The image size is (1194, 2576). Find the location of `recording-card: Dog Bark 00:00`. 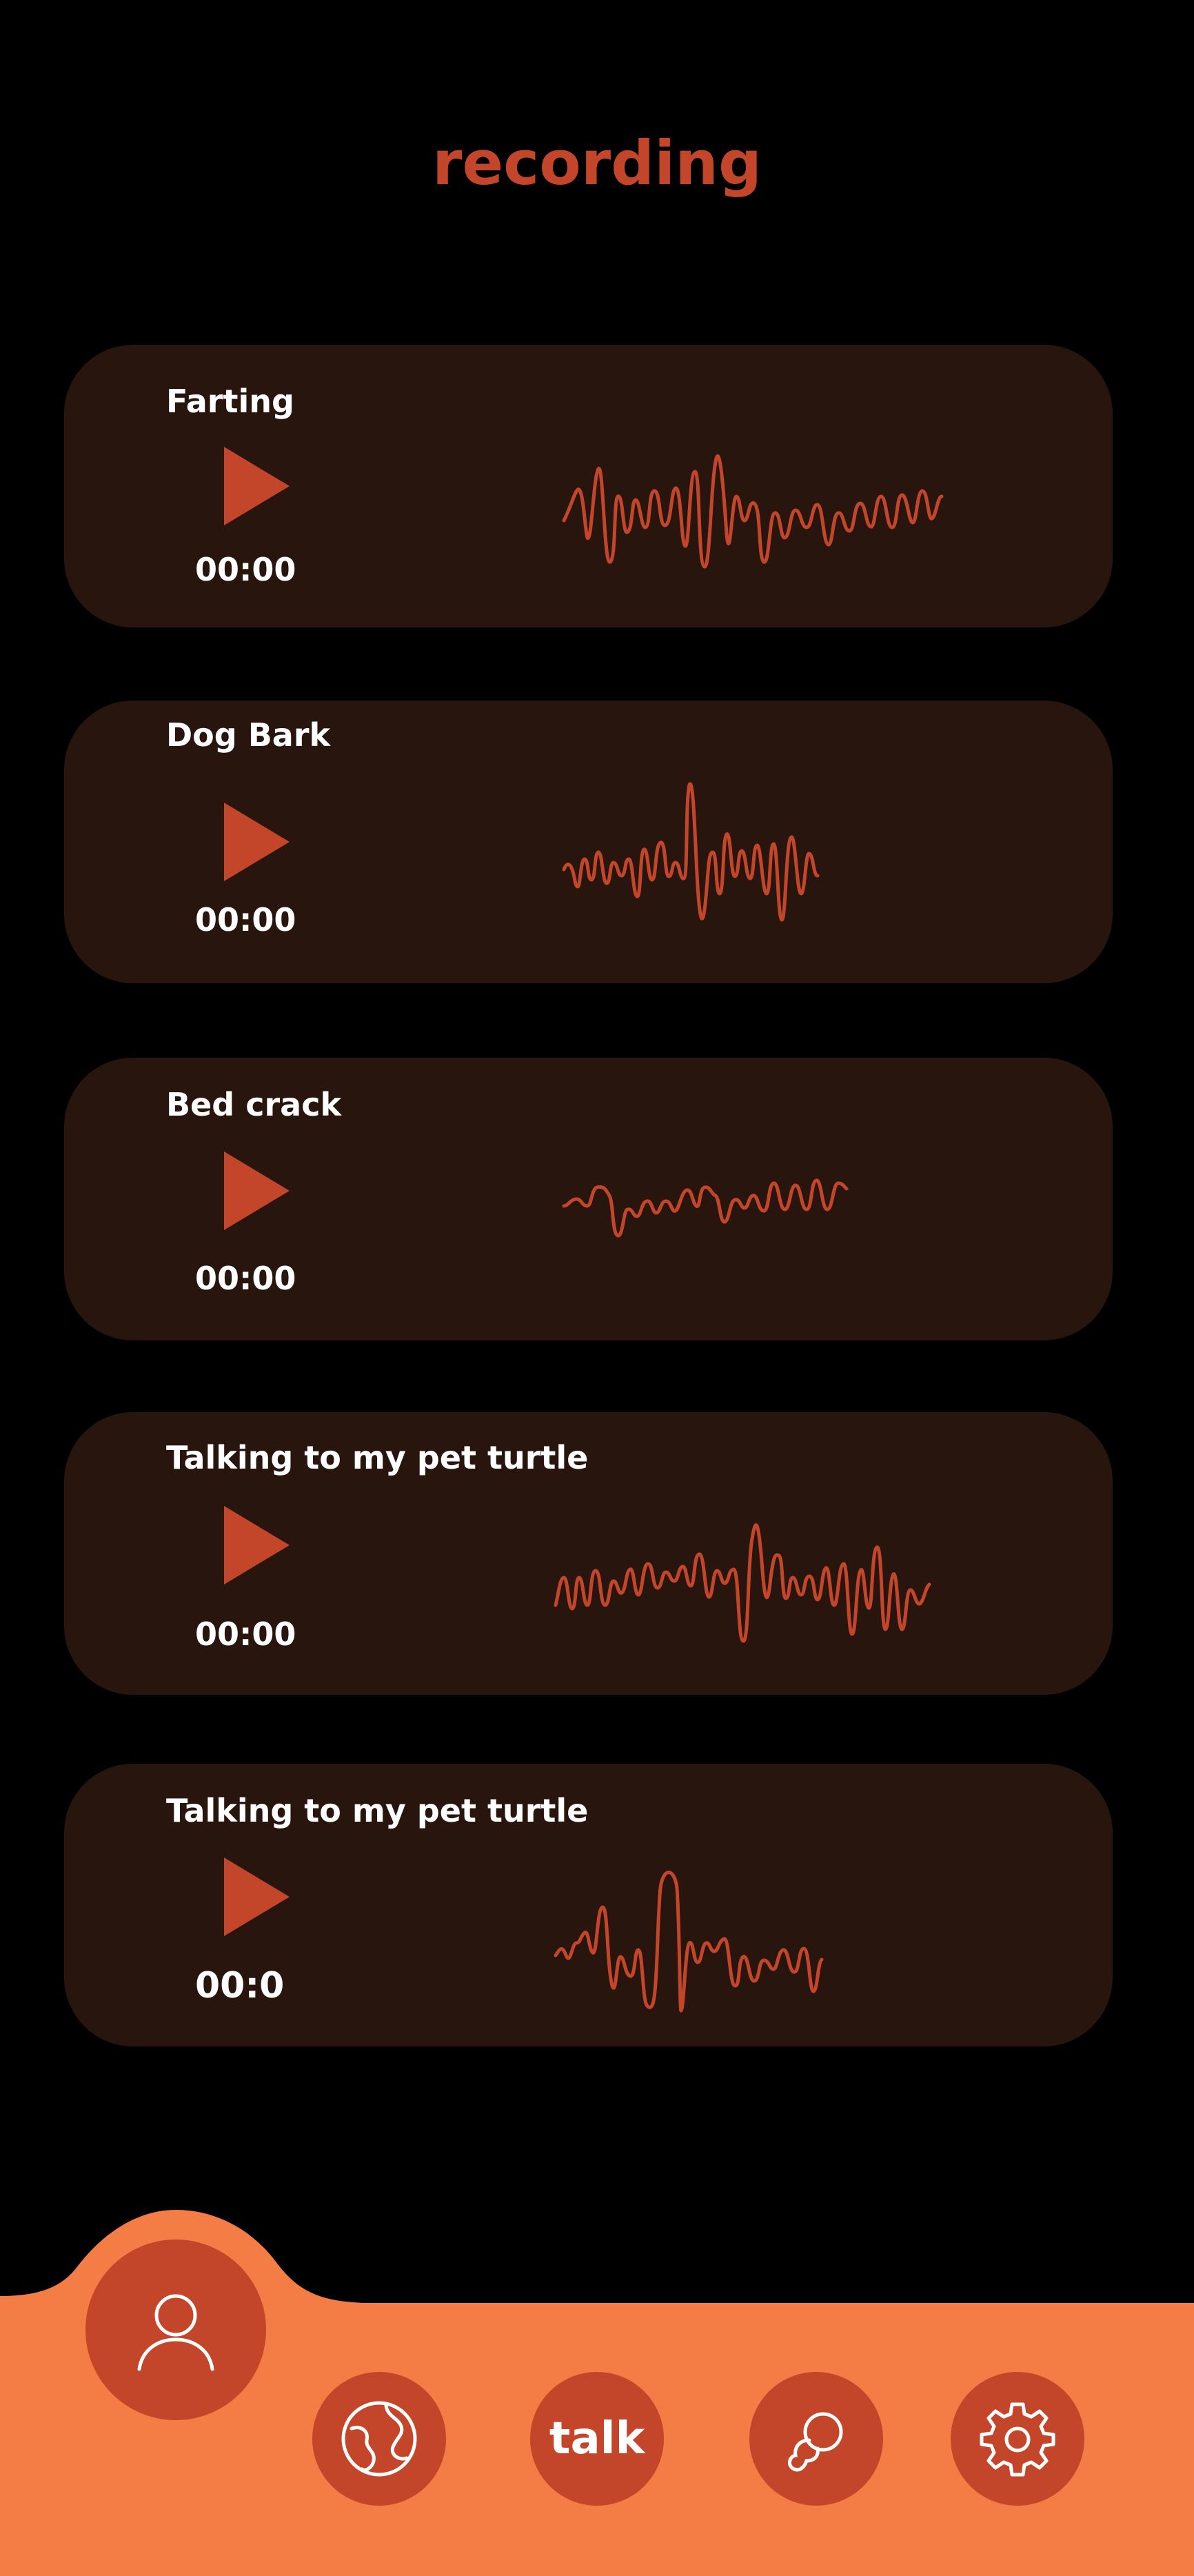

recording-card: Dog Bark 00:00 is located at coordinates (588, 842).